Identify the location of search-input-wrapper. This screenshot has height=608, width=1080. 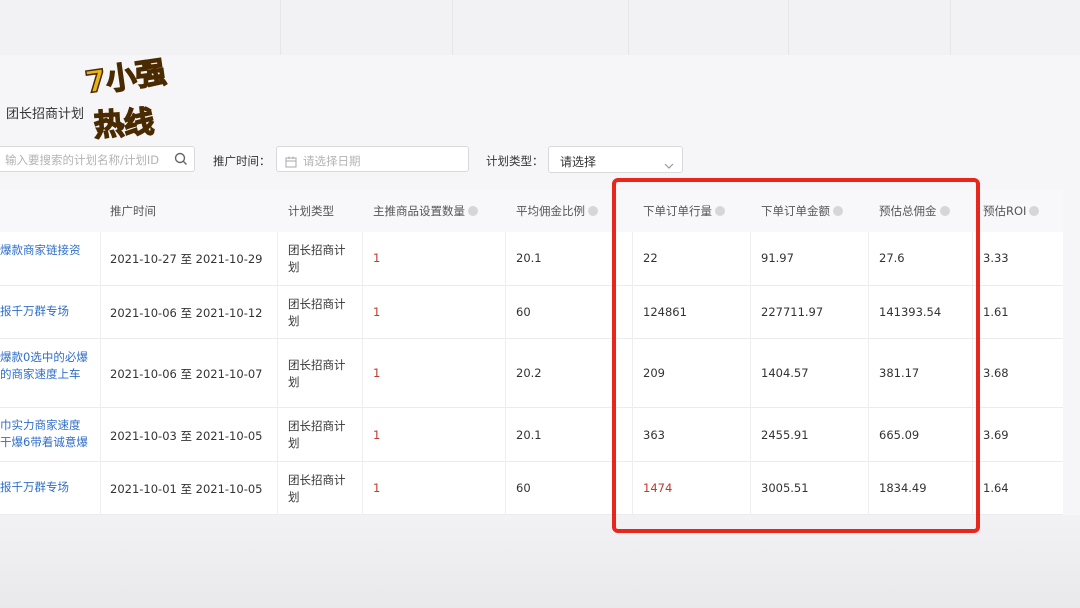
(97, 159).